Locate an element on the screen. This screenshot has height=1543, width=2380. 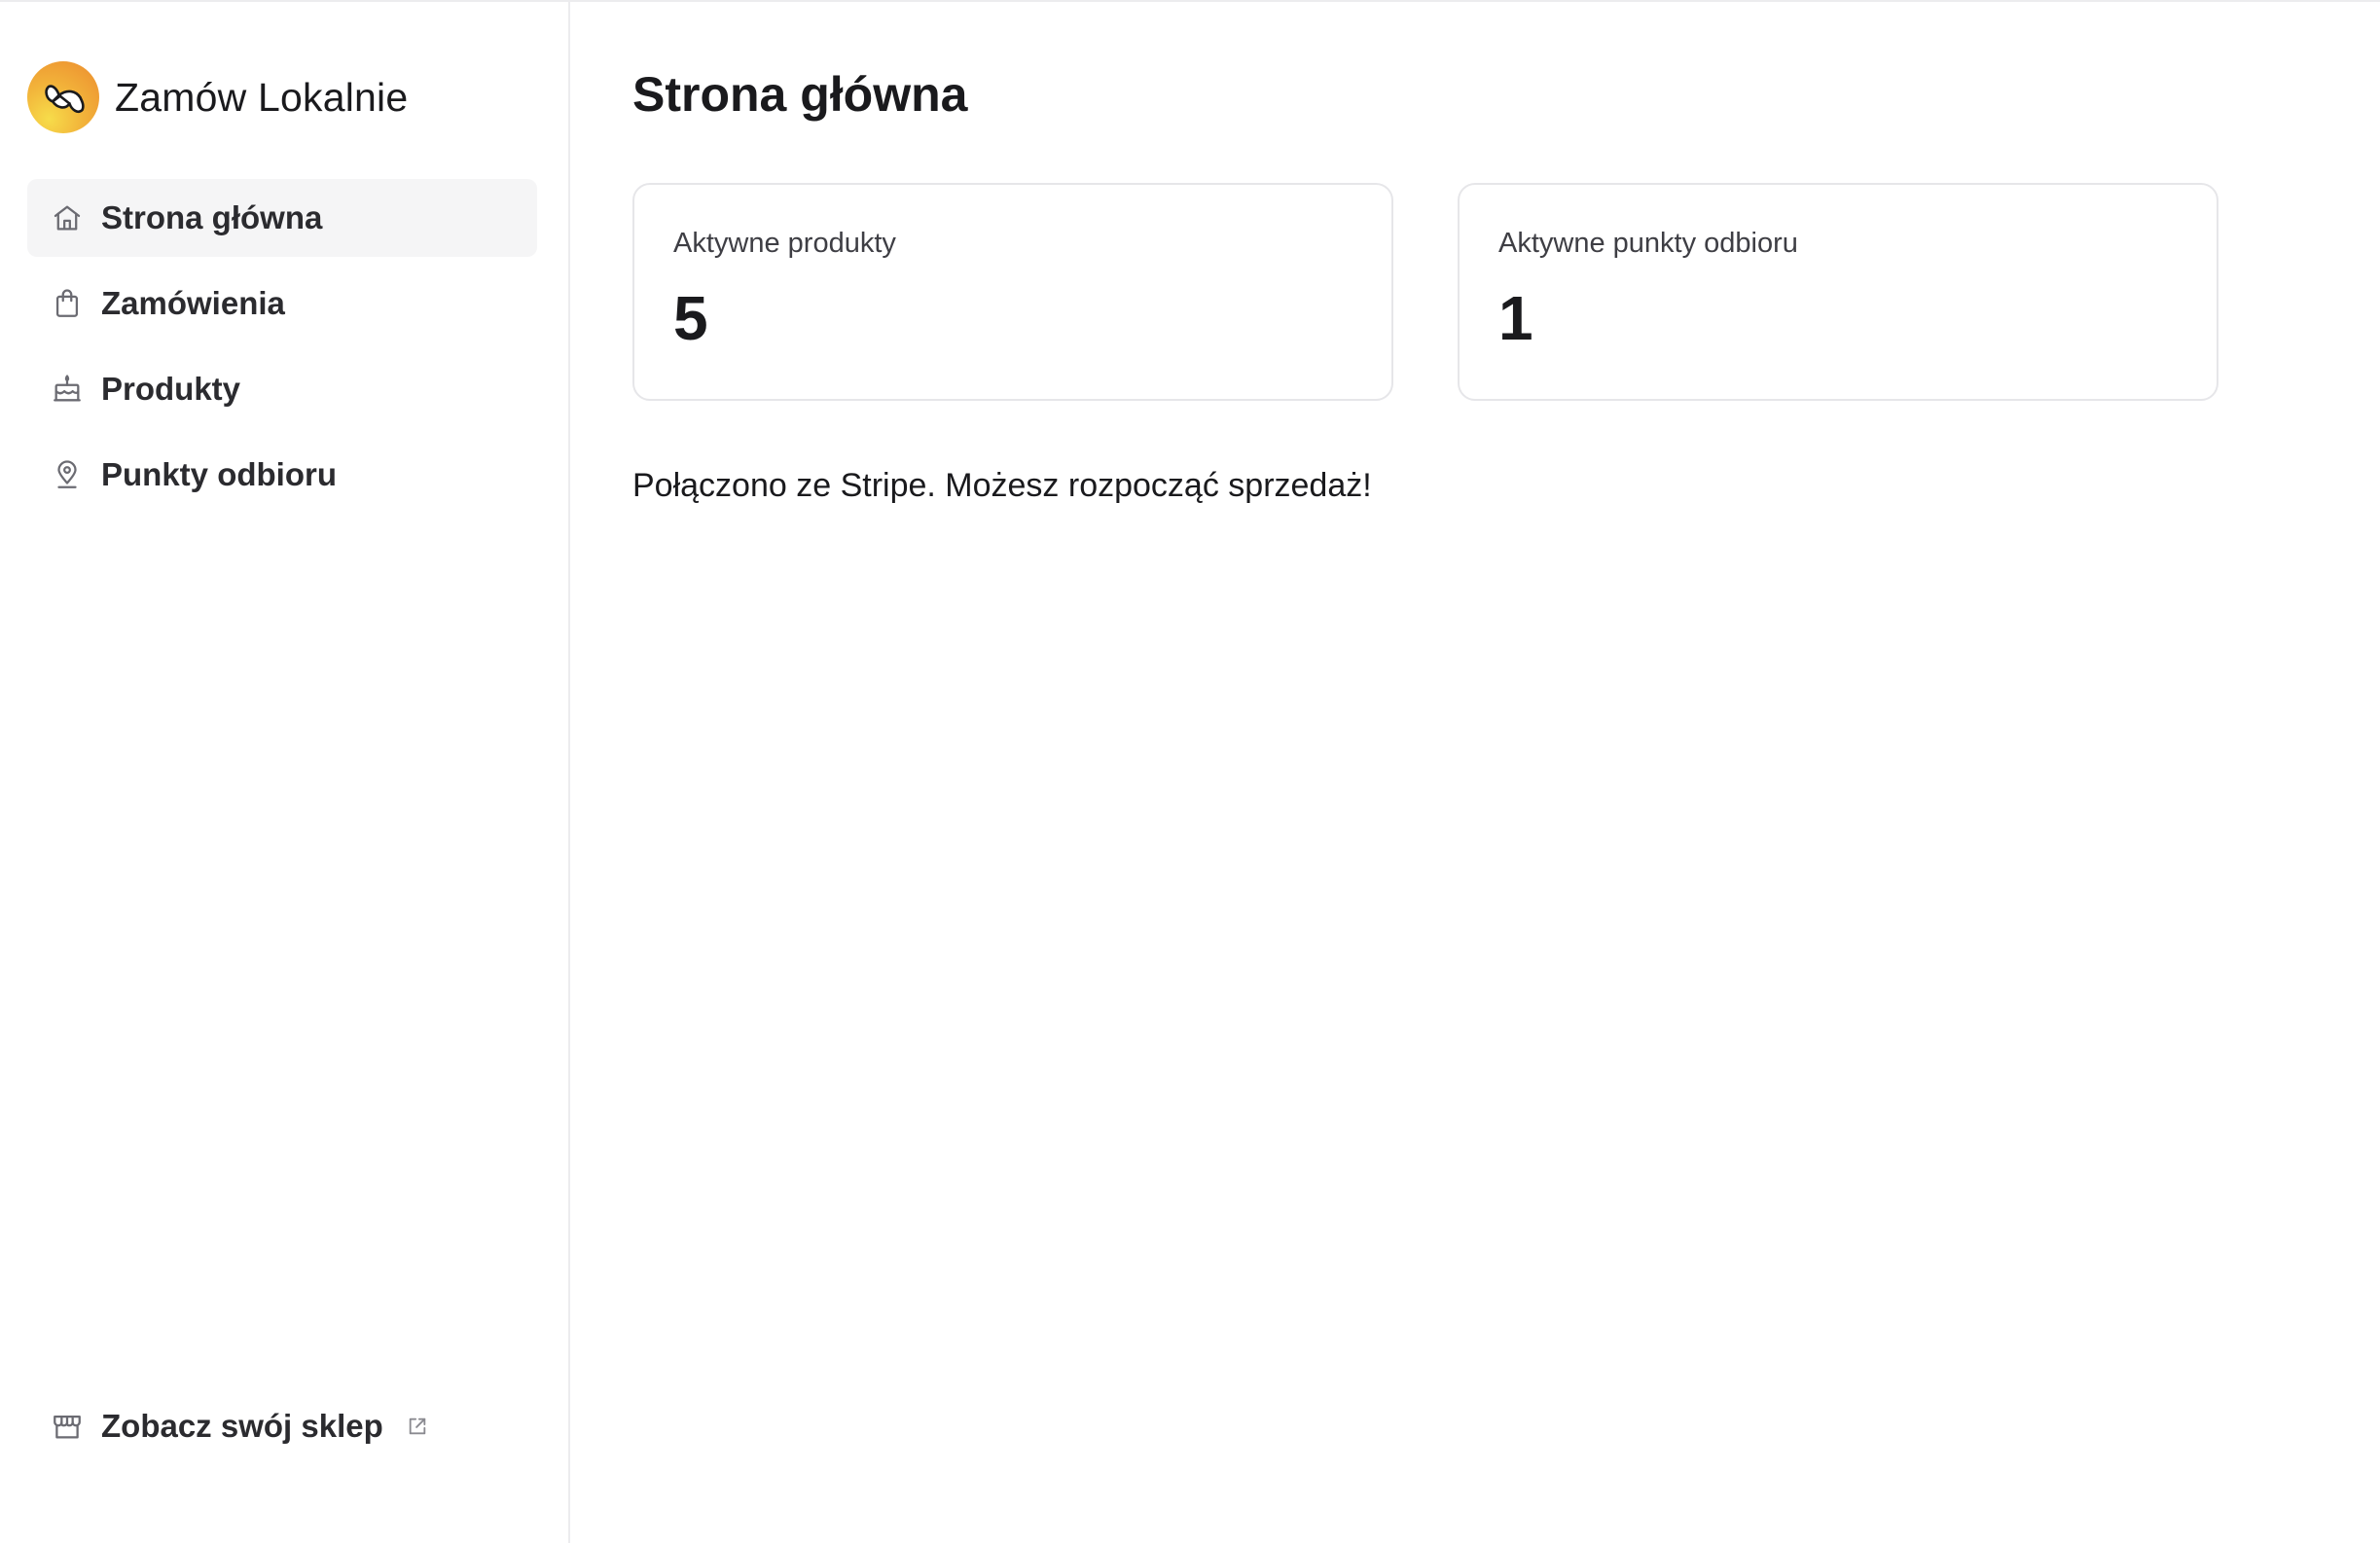
shopping-bag-icon is located at coordinates (67, 303).